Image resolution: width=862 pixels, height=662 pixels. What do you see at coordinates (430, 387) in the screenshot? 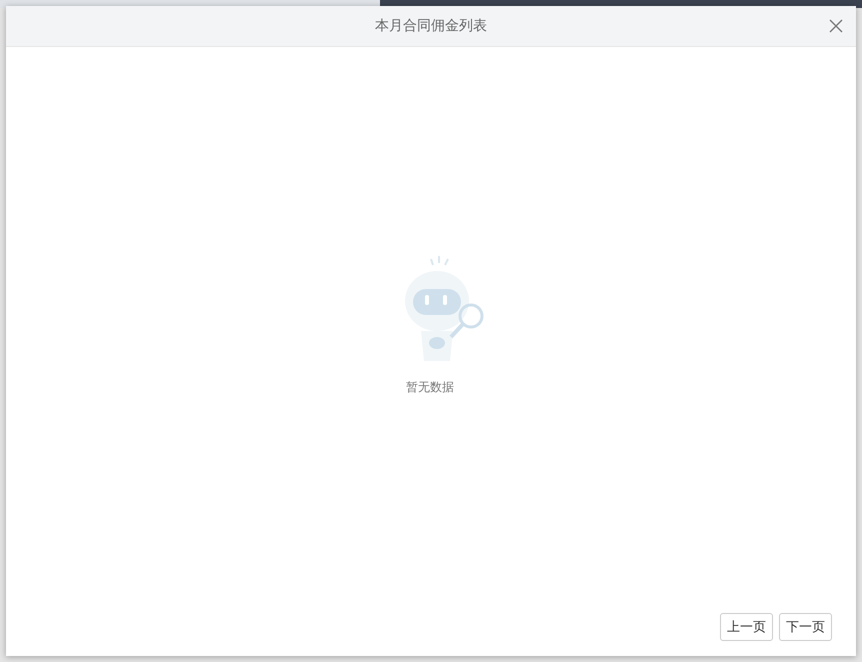
I see `empty-message: 暂无数据` at bounding box center [430, 387].